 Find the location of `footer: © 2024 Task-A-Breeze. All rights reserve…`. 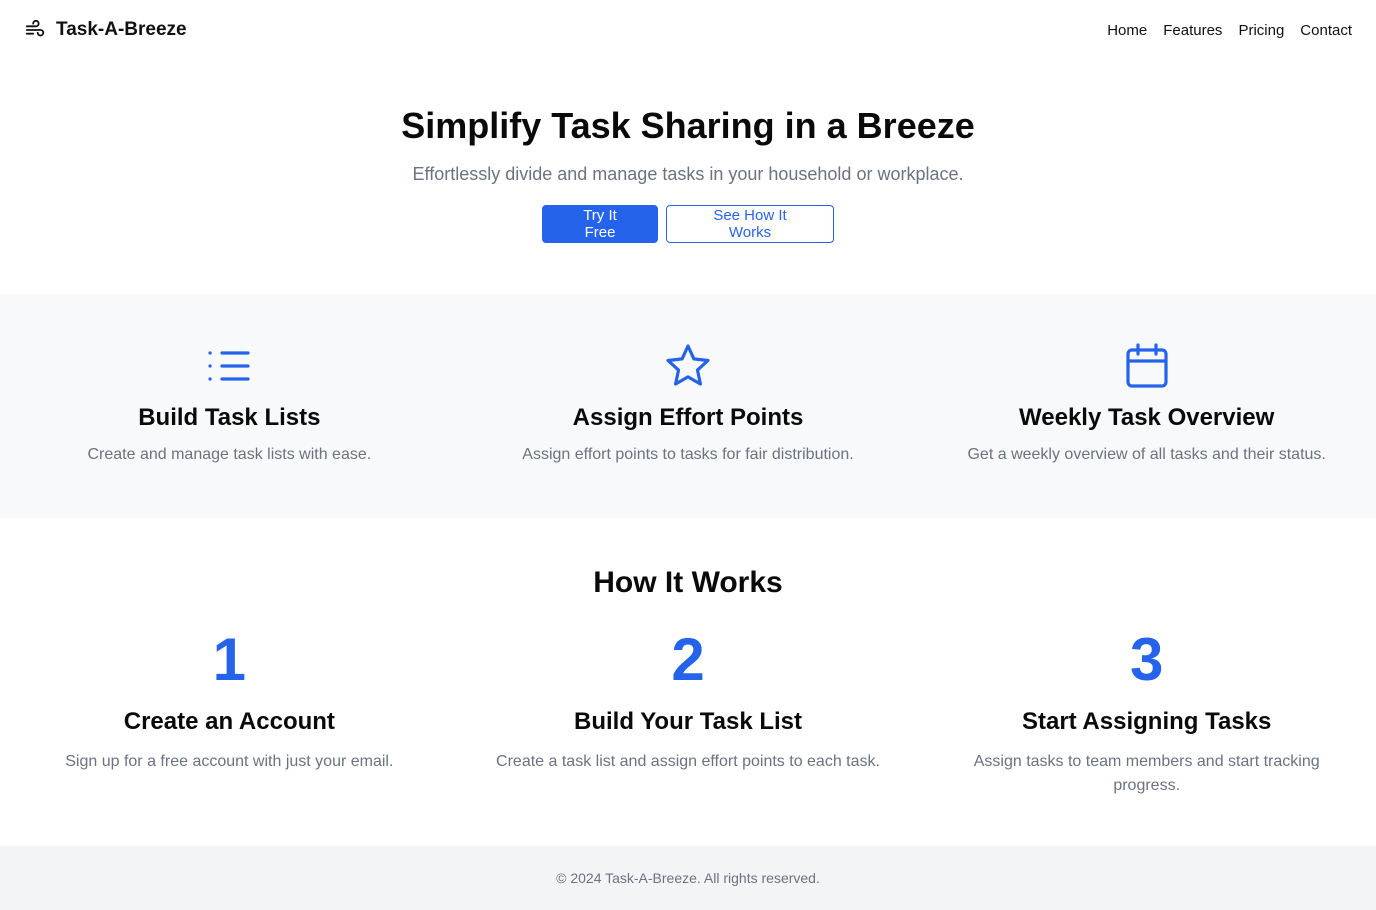

footer: © 2024 Task-A-Breeze. All rights reserve… is located at coordinates (688, 878).